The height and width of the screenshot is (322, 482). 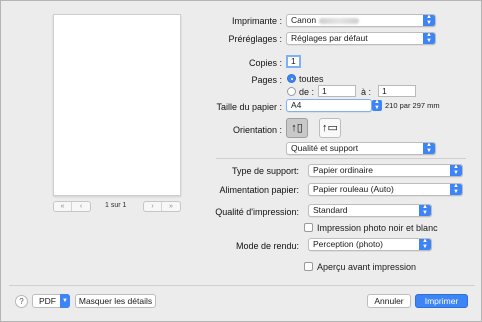 I want to click on presets-popup: Réglages par défaut ▲ ▼, so click(x=361, y=38).